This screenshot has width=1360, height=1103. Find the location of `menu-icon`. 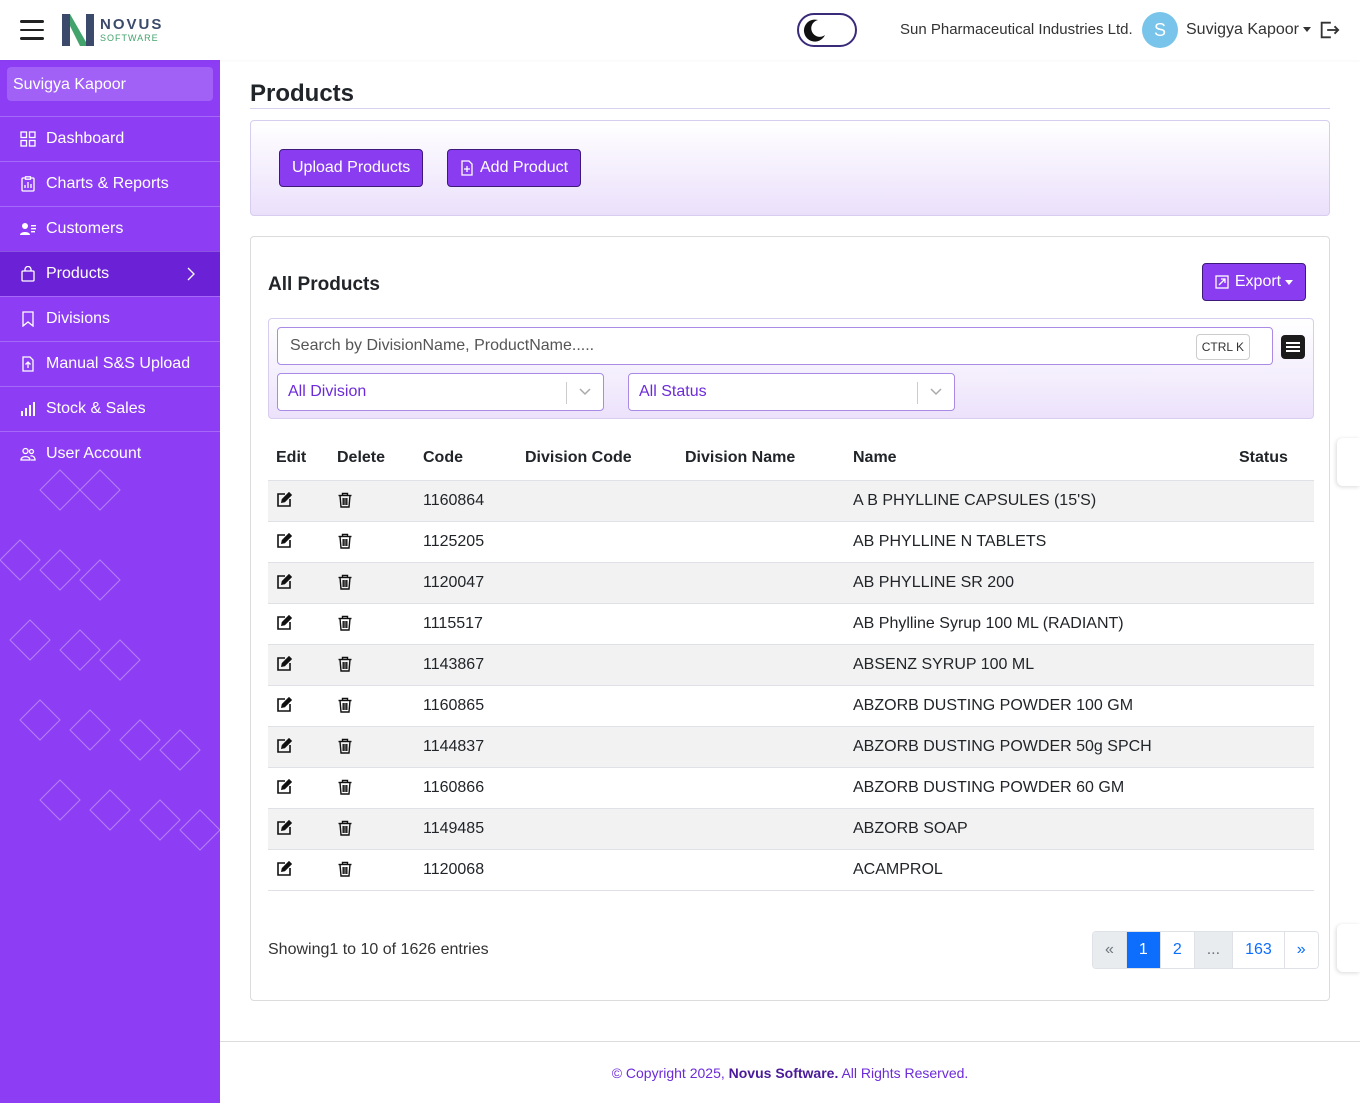

menu-icon is located at coordinates (32, 30).